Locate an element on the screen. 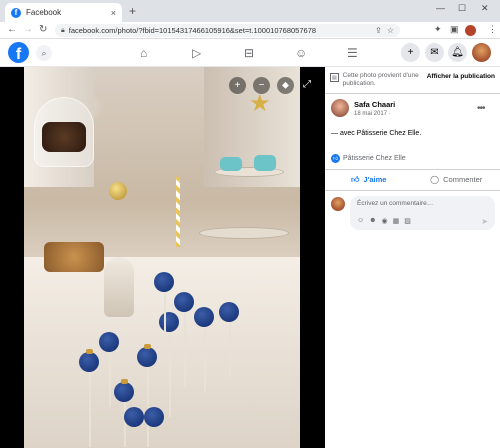  tab-title: Facebook is located at coordinates (44, 12).